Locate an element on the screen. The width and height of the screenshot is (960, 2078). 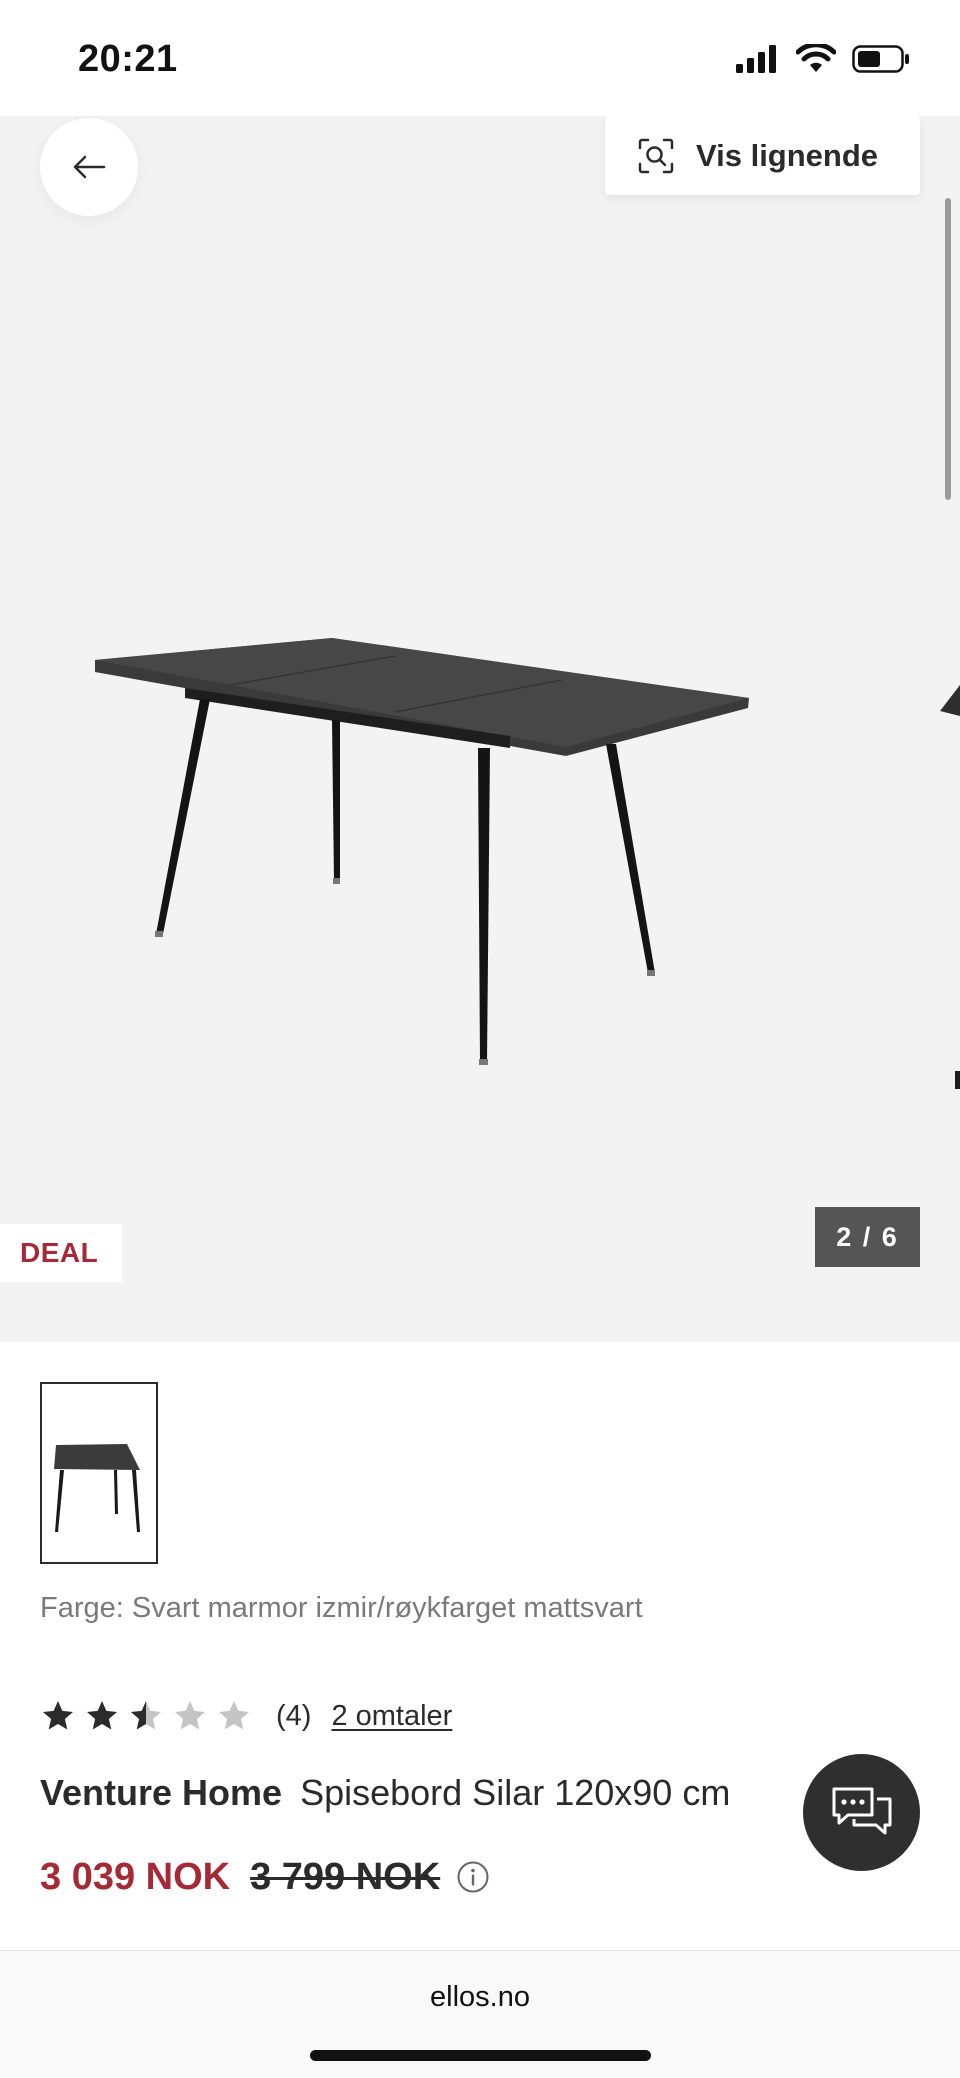
arrow-left-icon is located at coordinates (89, 167).